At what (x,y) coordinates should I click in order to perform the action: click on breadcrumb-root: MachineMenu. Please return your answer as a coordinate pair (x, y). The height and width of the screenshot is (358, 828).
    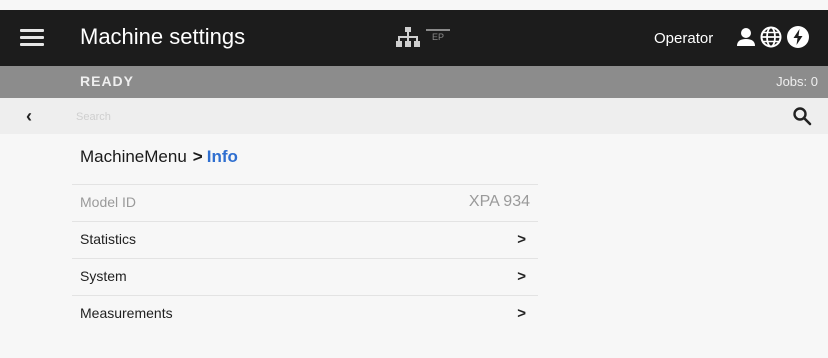
    Looking at the image, I should click on (133, 156).